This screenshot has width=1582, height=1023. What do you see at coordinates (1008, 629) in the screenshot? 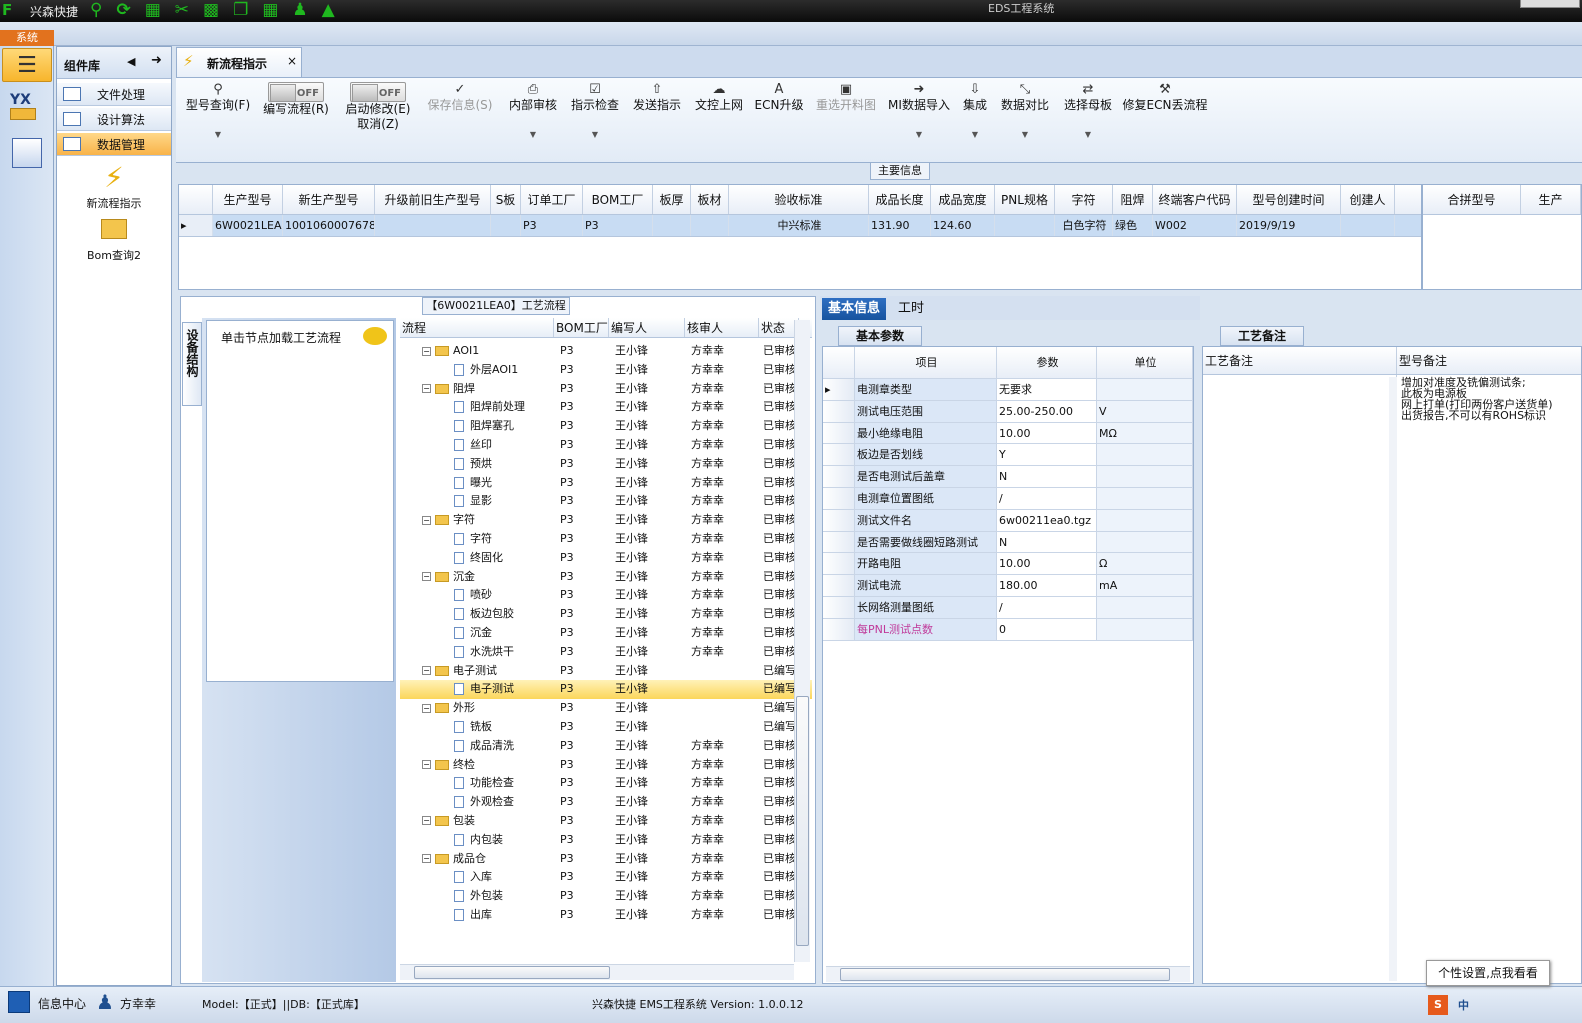
I see `param-row: 每PNL测试点数 0` at bounding box center [1008, 629].